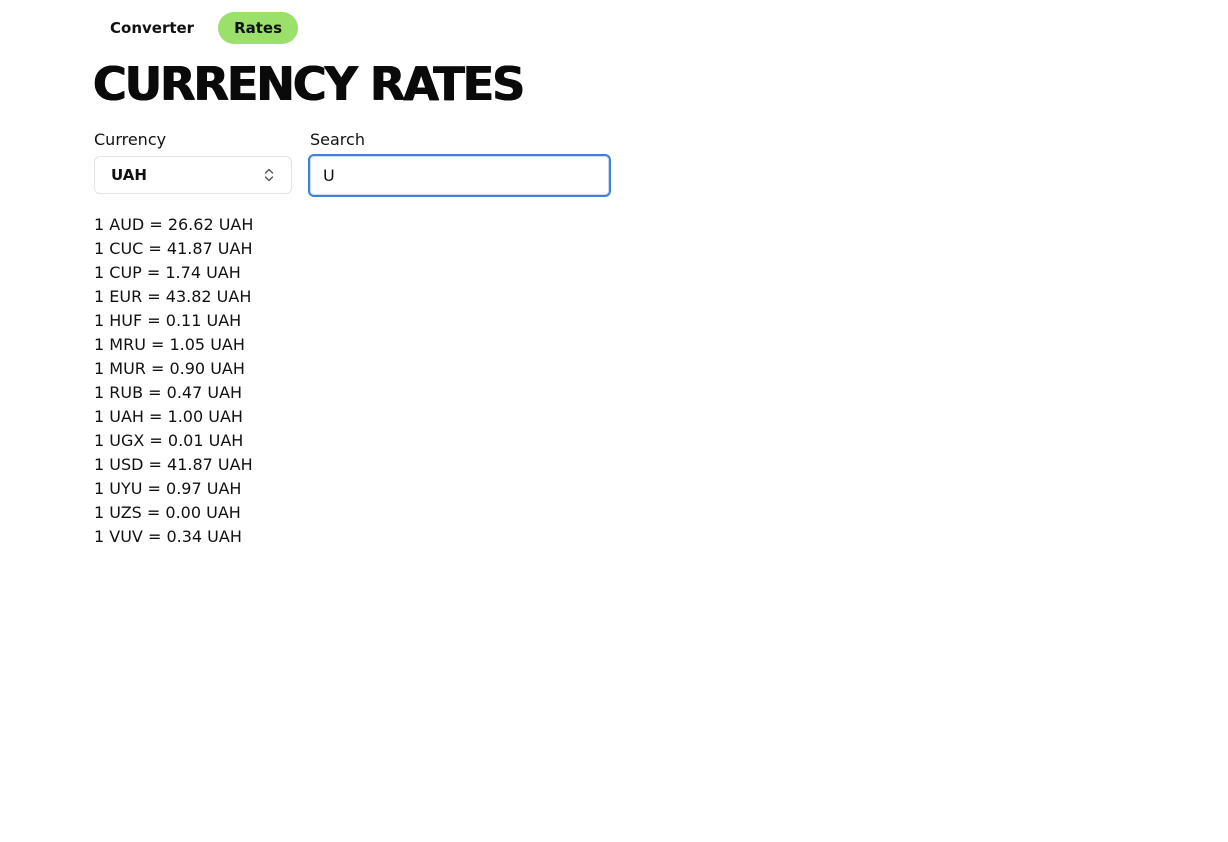  I want to click on rate-item: 1 VUV = 0.34 UAH, so click(168, 536).